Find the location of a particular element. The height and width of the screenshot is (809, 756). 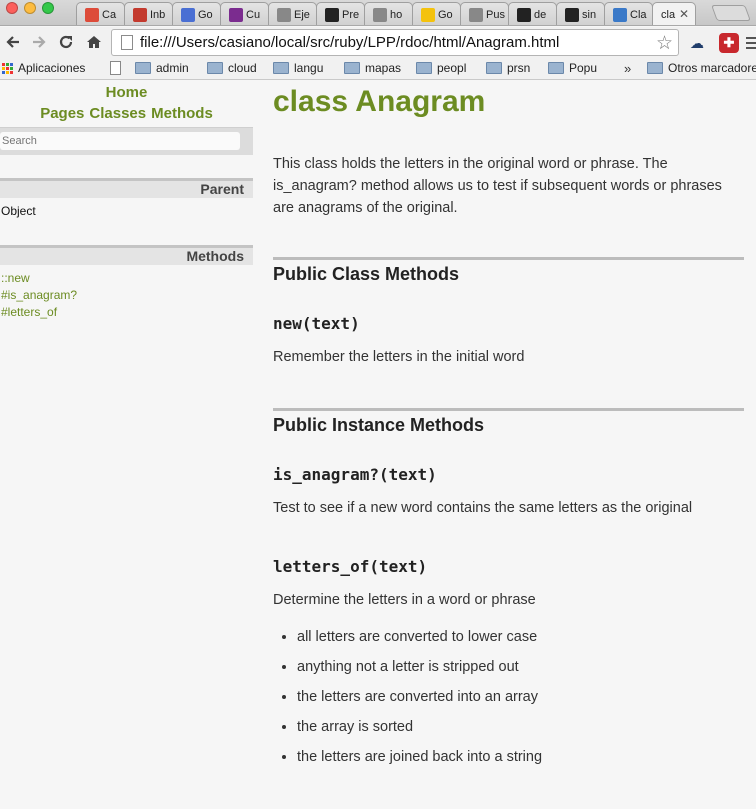

bookmark-item: admin is located at coordinates (162, 68).